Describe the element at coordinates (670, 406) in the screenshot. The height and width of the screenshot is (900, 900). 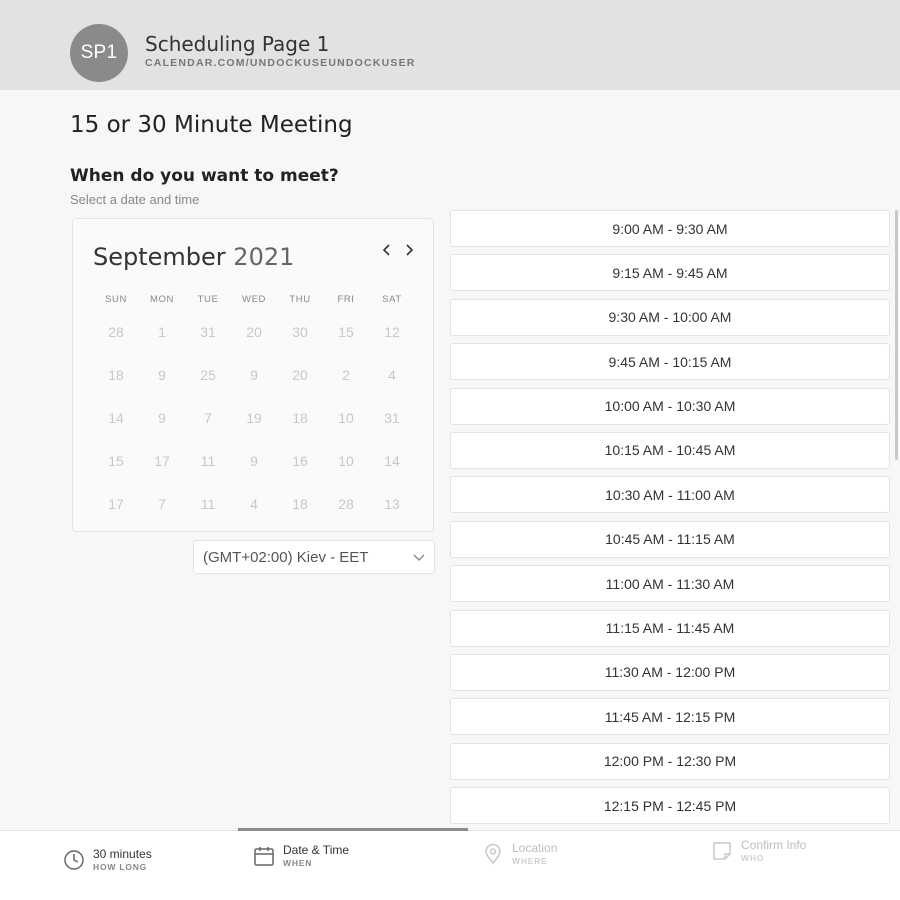
I see `time-slot-button: 10:00 AM - 10:30 AM` at that location.